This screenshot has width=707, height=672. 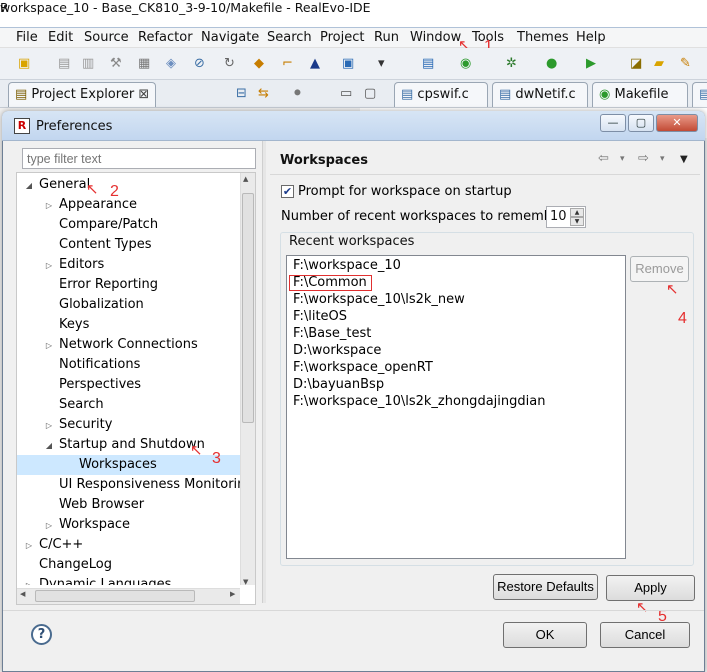 What do you see at coordinates (264, 372) in the screenshot?
I see `pane-splitter` at bounding box center [264, 372].